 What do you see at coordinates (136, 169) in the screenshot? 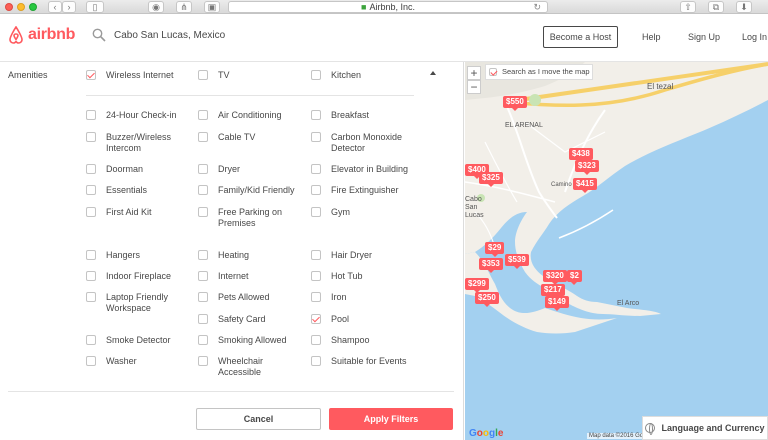
I see `amenity-option: Doorman` at bounding box center [136, 169].